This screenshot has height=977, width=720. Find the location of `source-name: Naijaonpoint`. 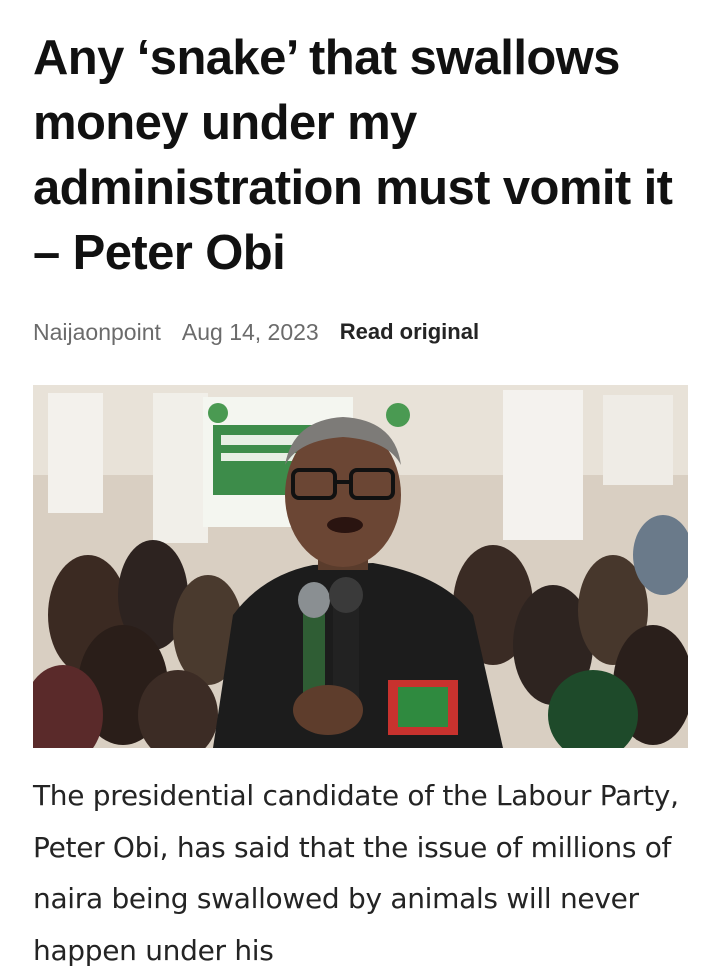

source-name: Naijaonpoint is located at coordinates (97, 332).